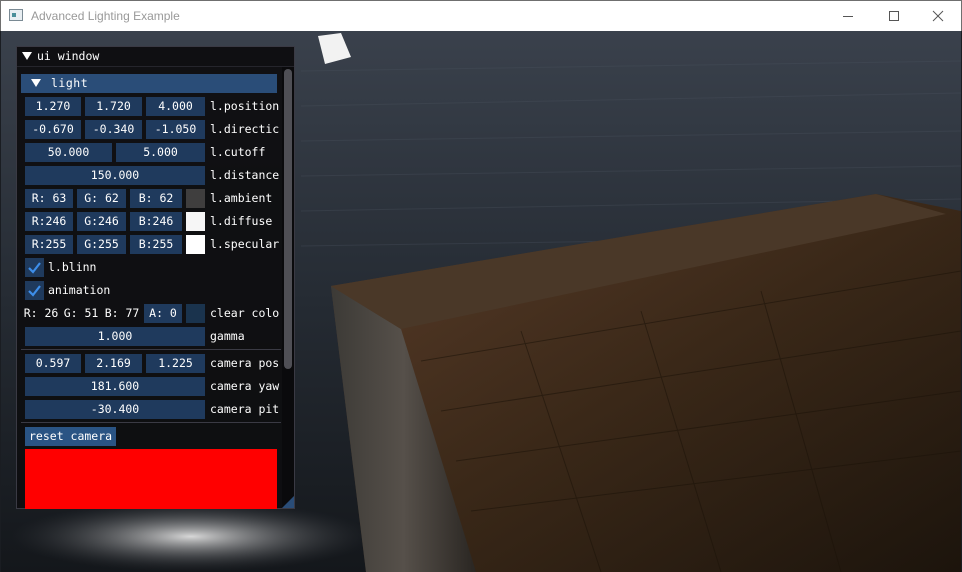 The image size is (962, 572). I want to click on light-position-label: l.position, so click(245, 106).